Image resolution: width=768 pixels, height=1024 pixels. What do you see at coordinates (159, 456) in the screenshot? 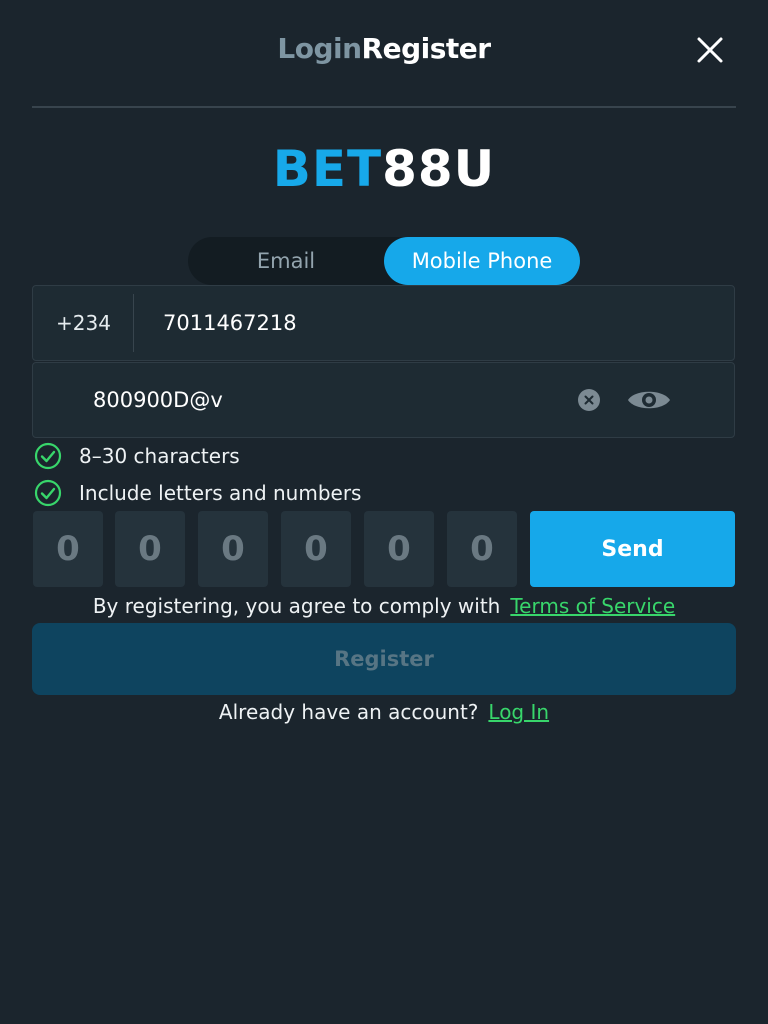
I see `rule-length-text: 8–30 characters` at bounding box center [159, 456].